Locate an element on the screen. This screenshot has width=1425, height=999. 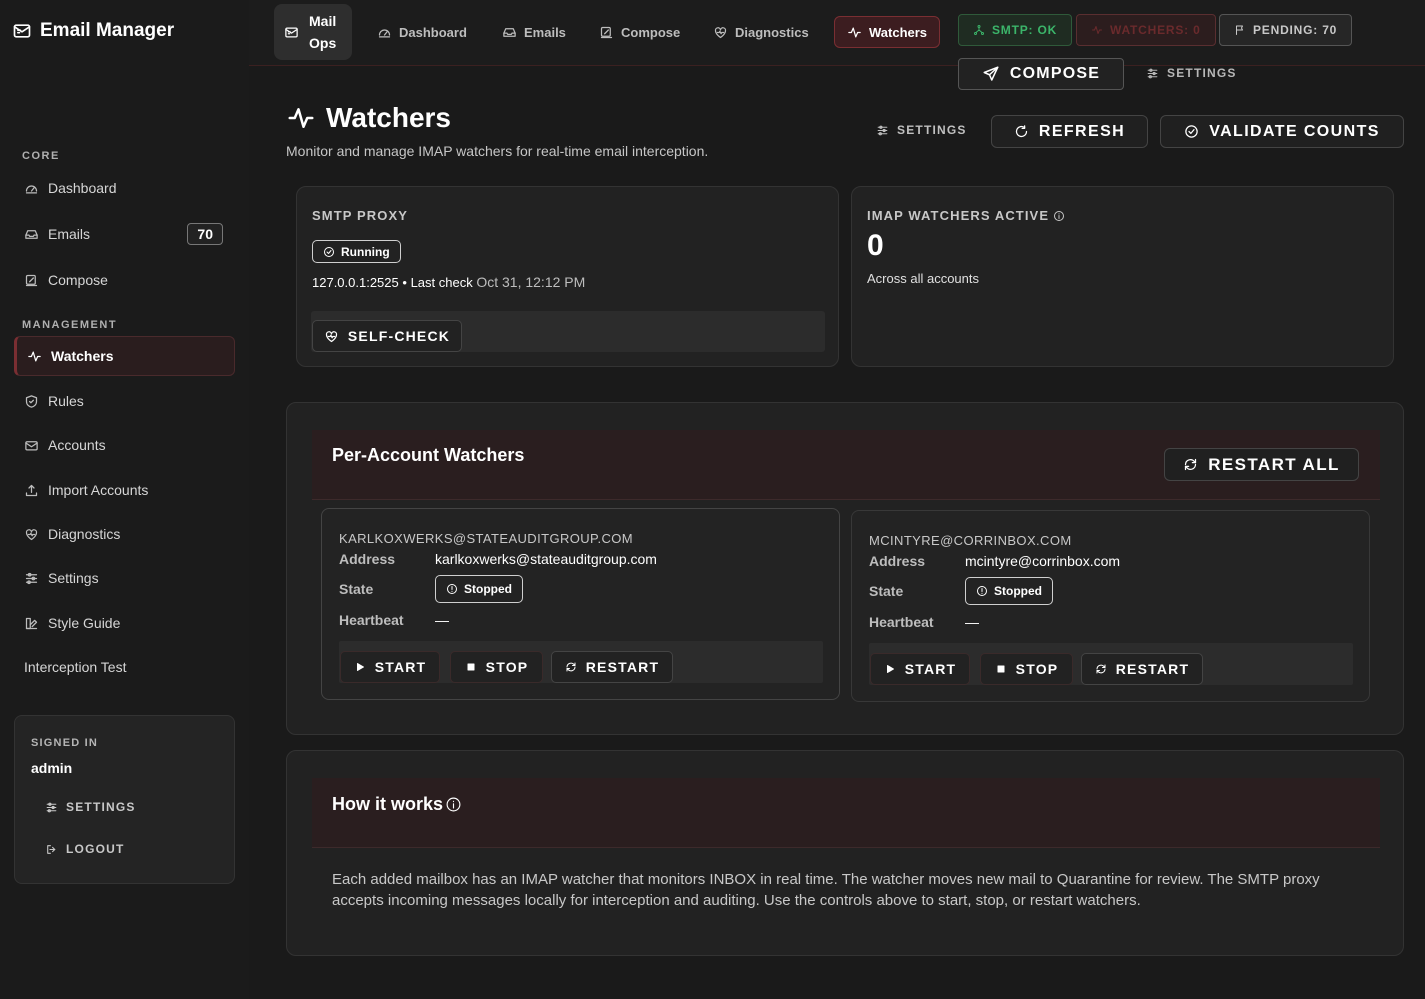
selfcheck-toolbar: SELF-CHECK is located at coordinates (568, 331).